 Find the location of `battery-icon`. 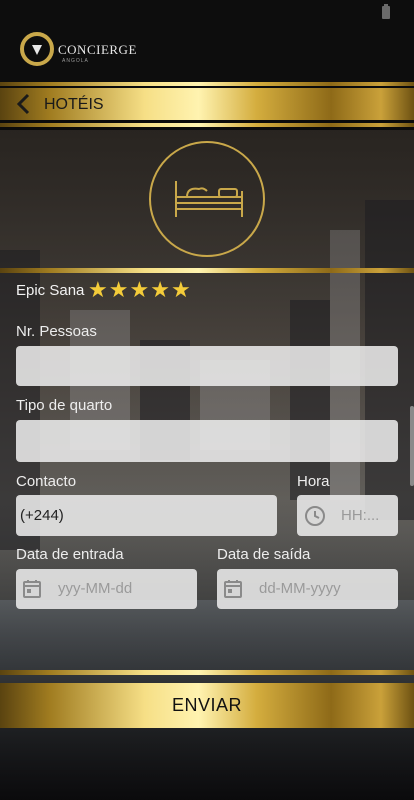

battery-icon is located at coordinates (386, 11).